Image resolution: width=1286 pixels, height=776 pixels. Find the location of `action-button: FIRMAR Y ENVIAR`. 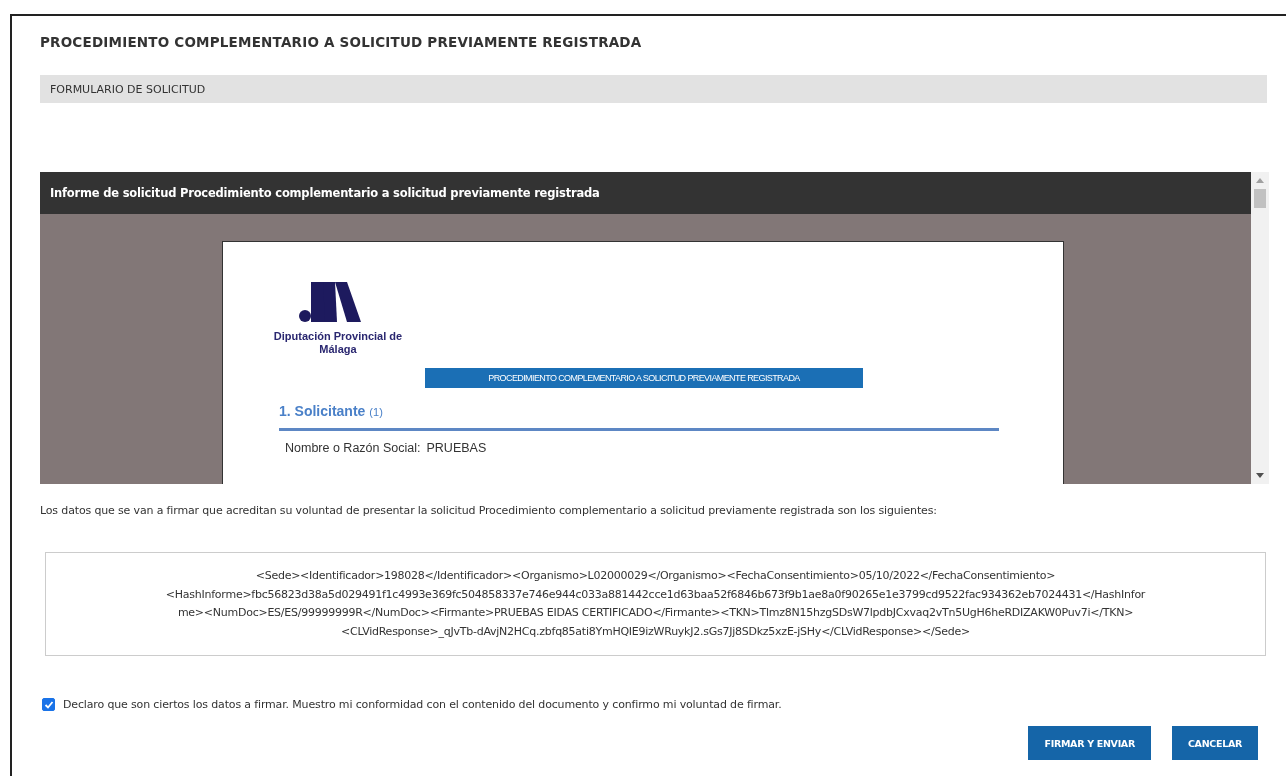

action-button: FIRMAR Y ENVIAR is located at coordinates (1089, 743).